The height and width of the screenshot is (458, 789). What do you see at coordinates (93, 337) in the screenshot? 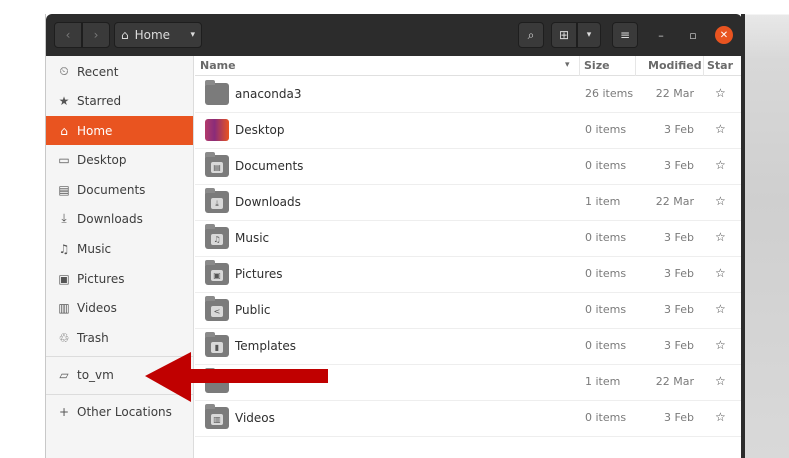
I see `sidebar-item-label: Trash` at bounding box center [93, 337].